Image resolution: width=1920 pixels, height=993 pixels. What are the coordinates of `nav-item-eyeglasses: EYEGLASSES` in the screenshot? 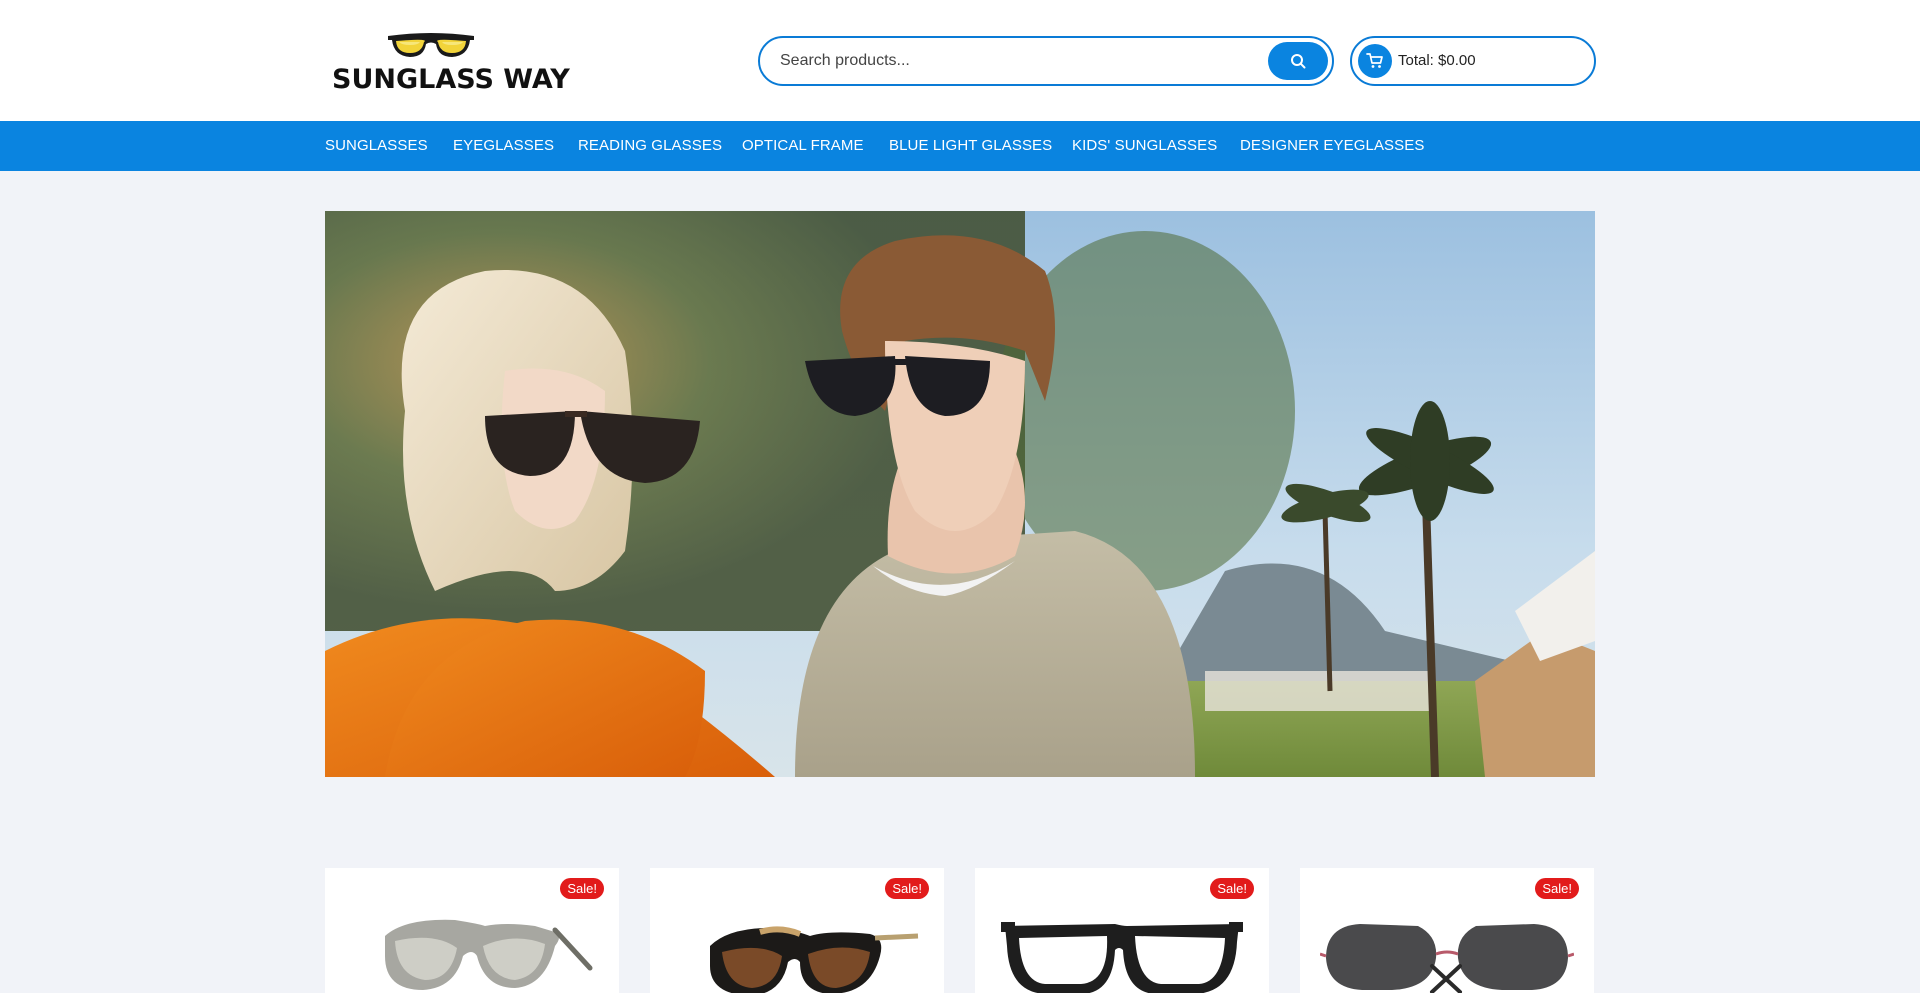 It's located at (503, 145).